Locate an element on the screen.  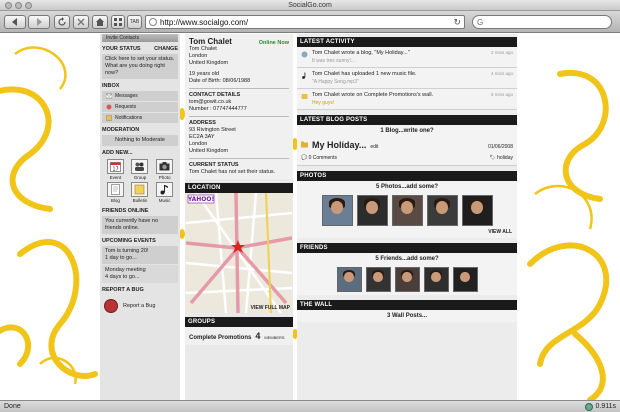
minimize-window-button is located at coordinates (18, 5).